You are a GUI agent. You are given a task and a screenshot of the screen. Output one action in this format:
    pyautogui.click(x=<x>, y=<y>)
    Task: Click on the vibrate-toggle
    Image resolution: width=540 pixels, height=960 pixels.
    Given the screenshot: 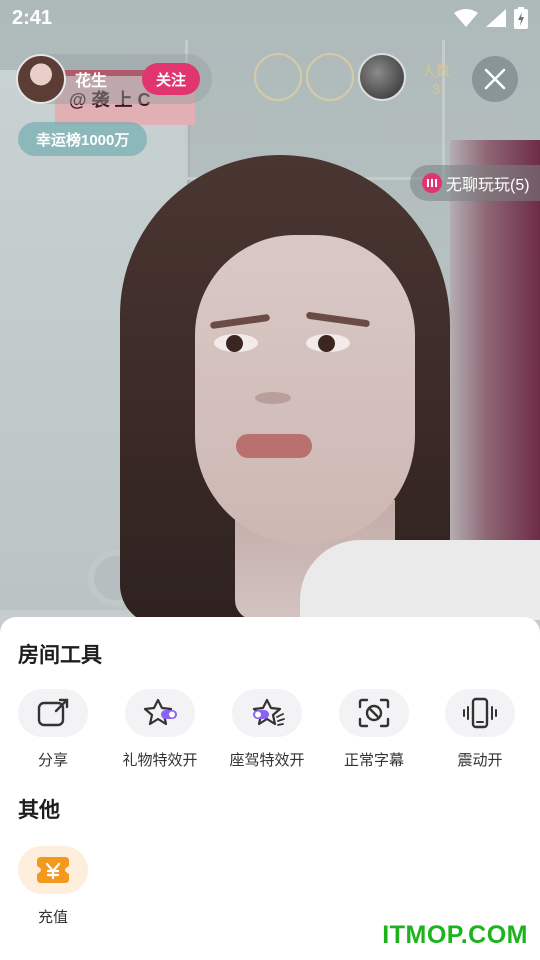 What is the action you would take?
    pyautogui.click(x=480, y=713)
    